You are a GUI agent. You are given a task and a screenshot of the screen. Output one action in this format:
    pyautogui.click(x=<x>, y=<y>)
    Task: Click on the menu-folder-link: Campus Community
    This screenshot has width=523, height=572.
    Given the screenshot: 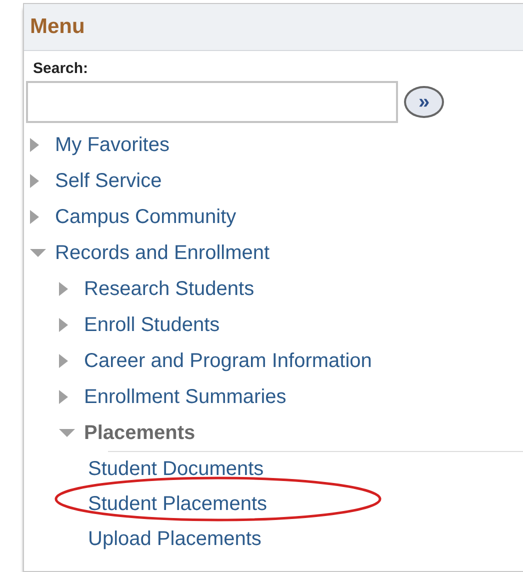 What is the action you would take?
    pyautogui.click(x=145, y=217)
    